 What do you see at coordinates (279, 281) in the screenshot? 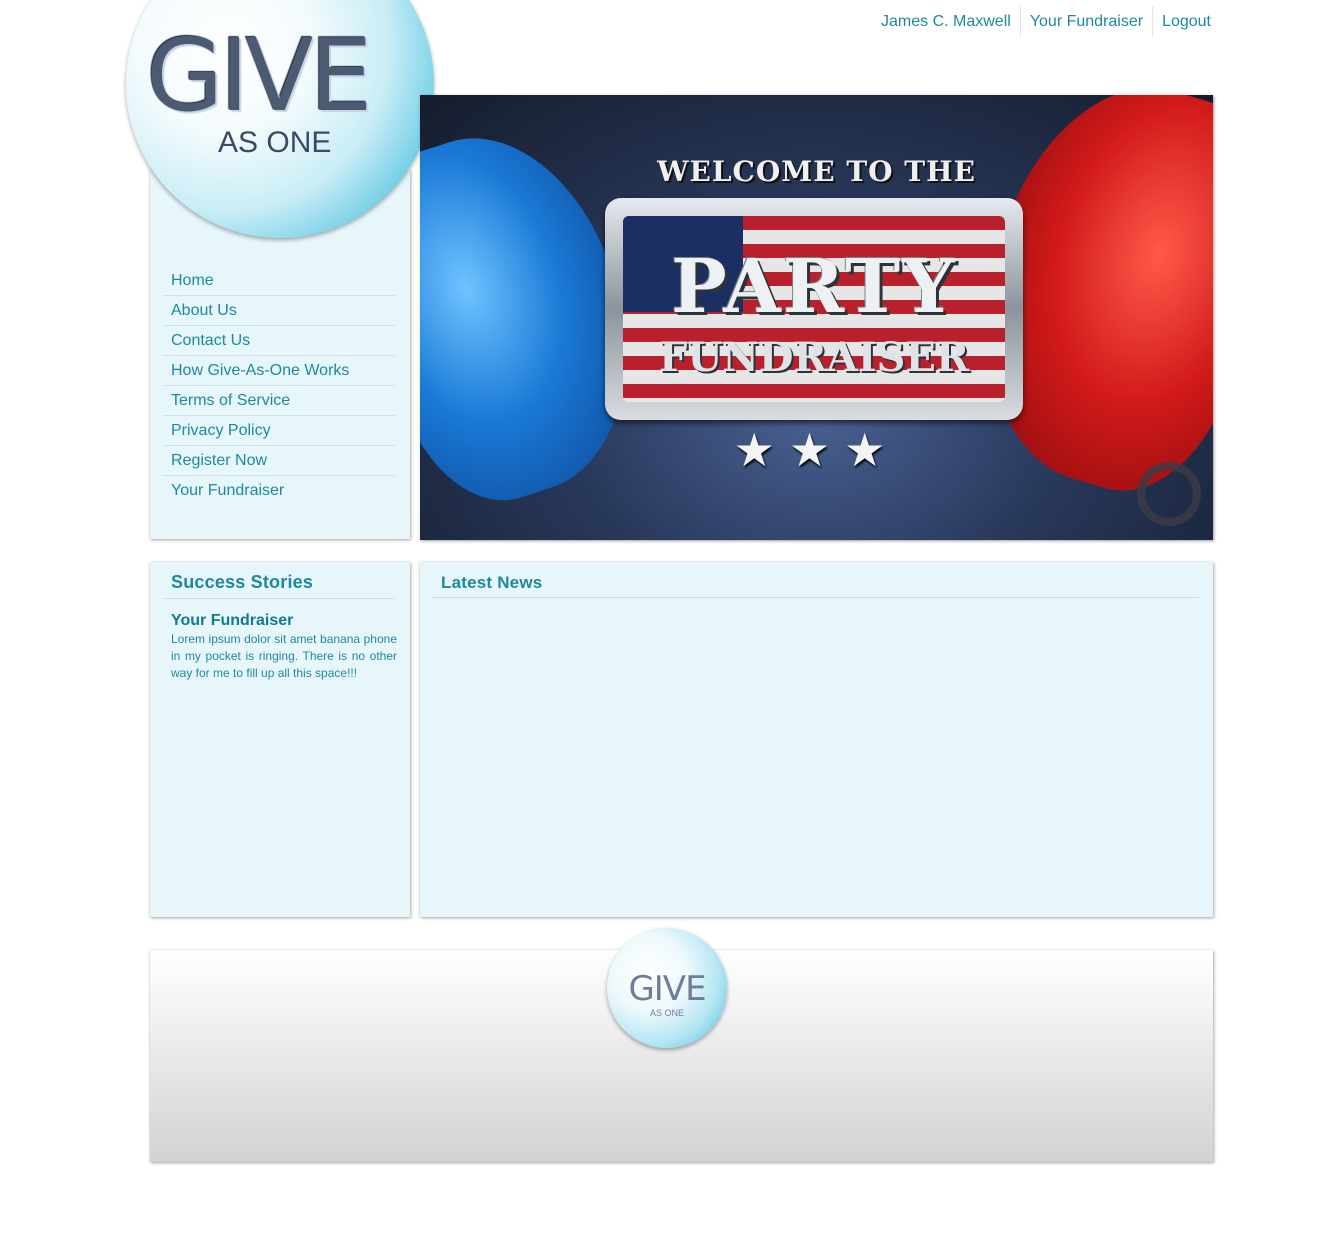
I see `sidebar-item-home: Home` at bounding box center [279, 281].